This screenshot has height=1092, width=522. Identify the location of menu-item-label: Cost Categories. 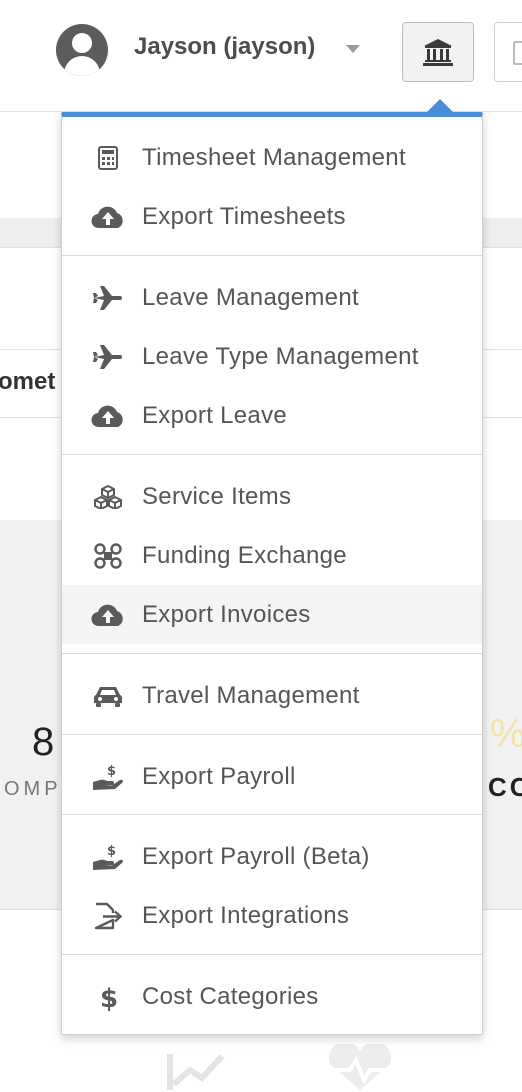
(230, 996).